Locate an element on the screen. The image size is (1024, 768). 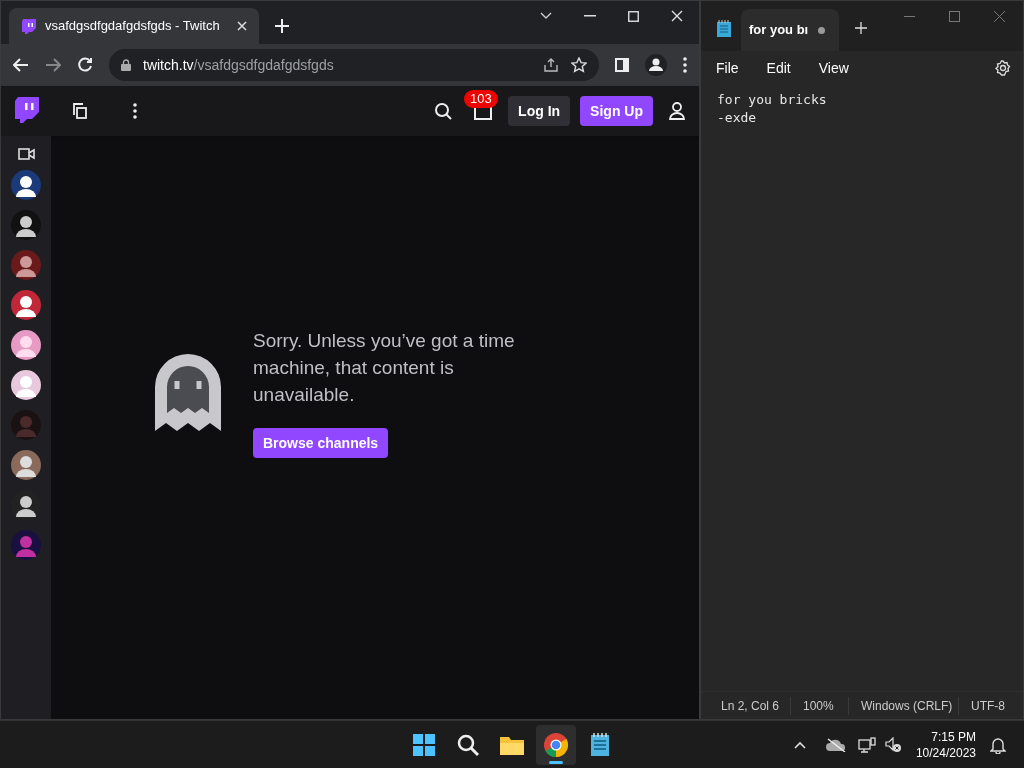
user-icon is located at coordinates (677, 111).